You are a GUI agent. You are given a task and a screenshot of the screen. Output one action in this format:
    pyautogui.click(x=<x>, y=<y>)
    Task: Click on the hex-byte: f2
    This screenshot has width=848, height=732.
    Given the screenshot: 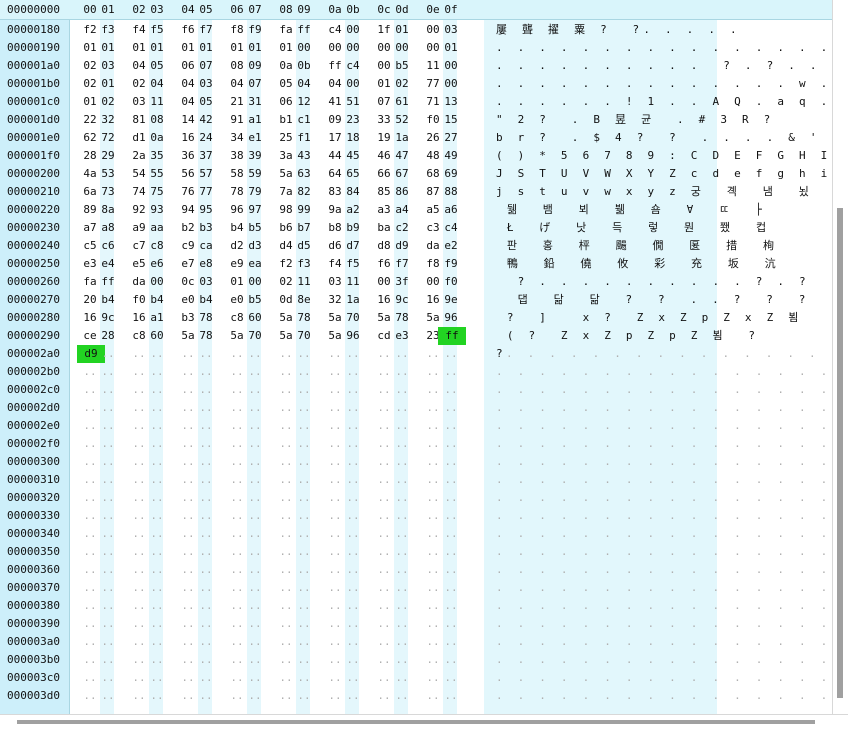 What is the action you would take?
    pyautogui.click(x=286, y=264)
    